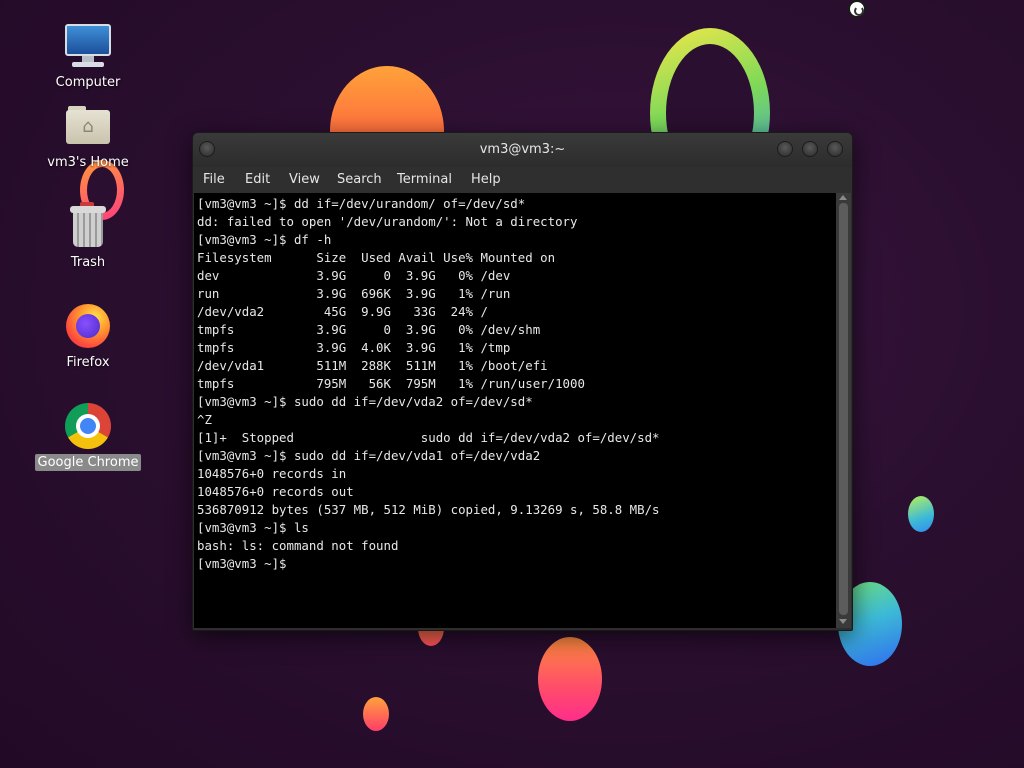 Image resolution: width=1024 pixels, height=768 pixels. What do you see at coordinates (275, 491) in the screenshot?
I see `terminal-line: 1048576+0 records out` at bounding box center [275, 491].